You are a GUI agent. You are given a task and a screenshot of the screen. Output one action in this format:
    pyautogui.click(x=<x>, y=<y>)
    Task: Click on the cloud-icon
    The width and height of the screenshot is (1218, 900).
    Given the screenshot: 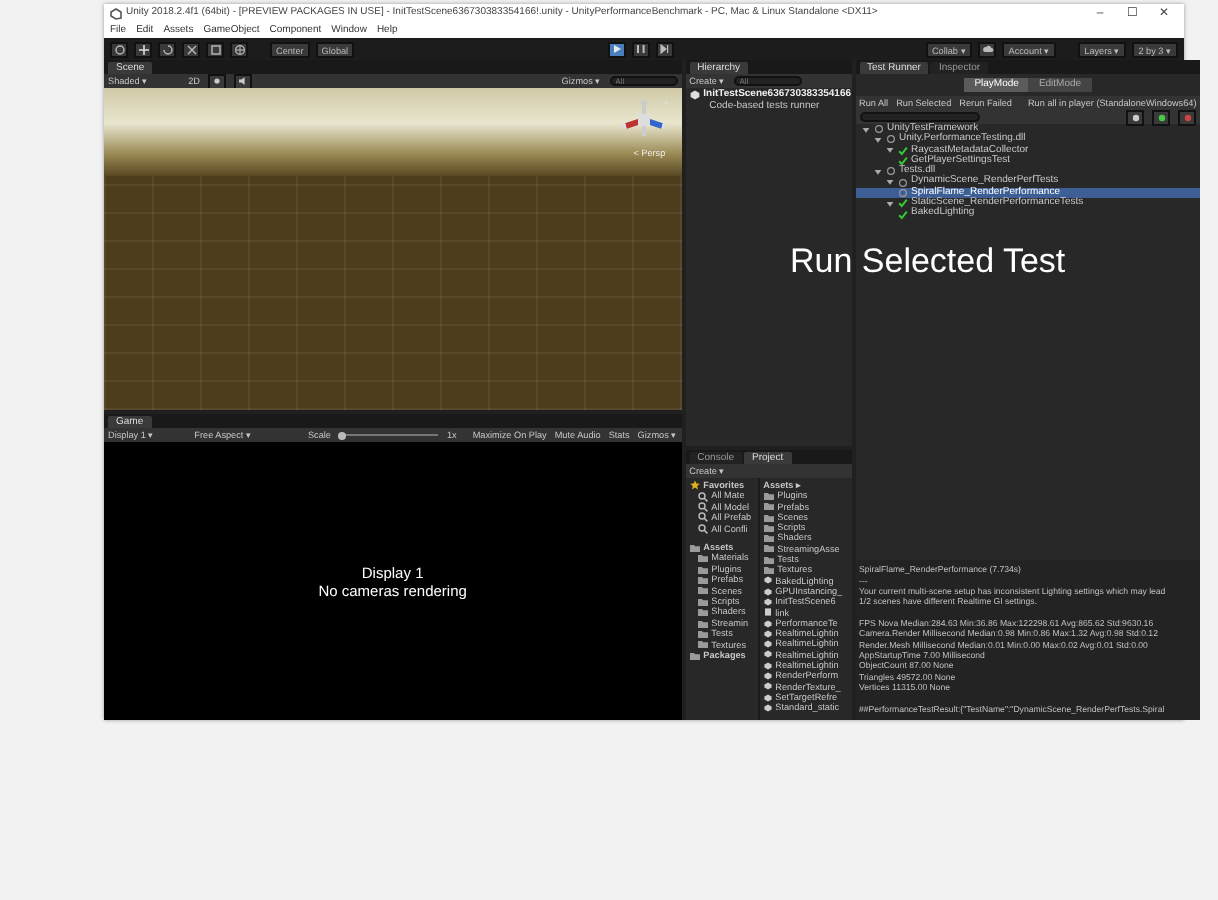 What is the action you would take?
    pyautogui.click(x=987, y=49)
    